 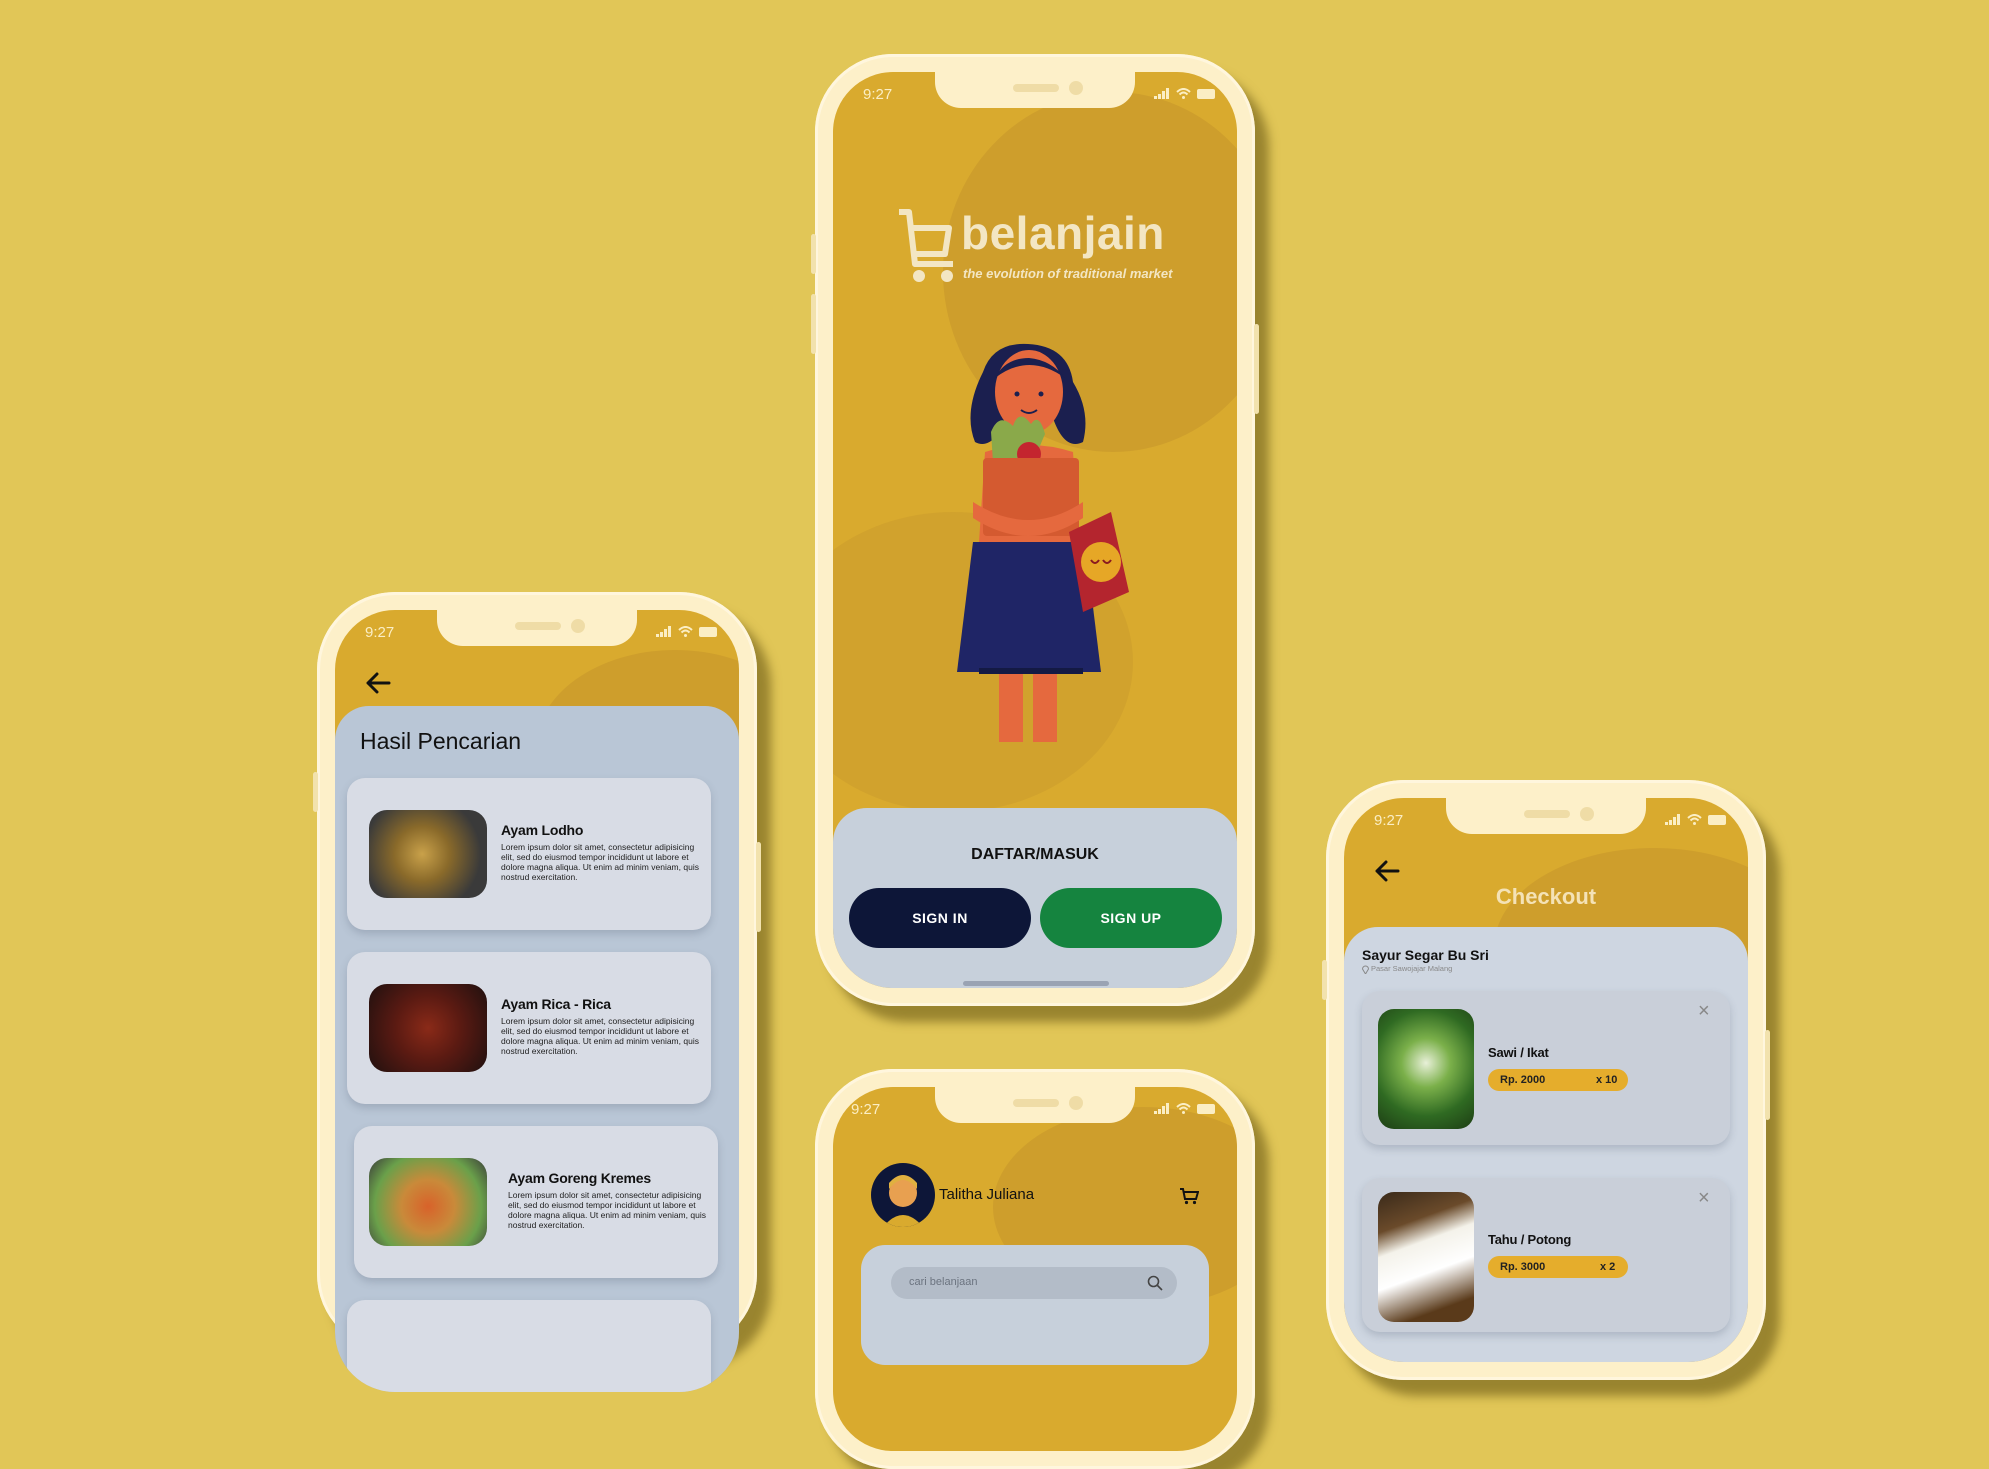 I want to click on store-name: Sayur Segar Bu Sri, so click(x=1425, y=955).